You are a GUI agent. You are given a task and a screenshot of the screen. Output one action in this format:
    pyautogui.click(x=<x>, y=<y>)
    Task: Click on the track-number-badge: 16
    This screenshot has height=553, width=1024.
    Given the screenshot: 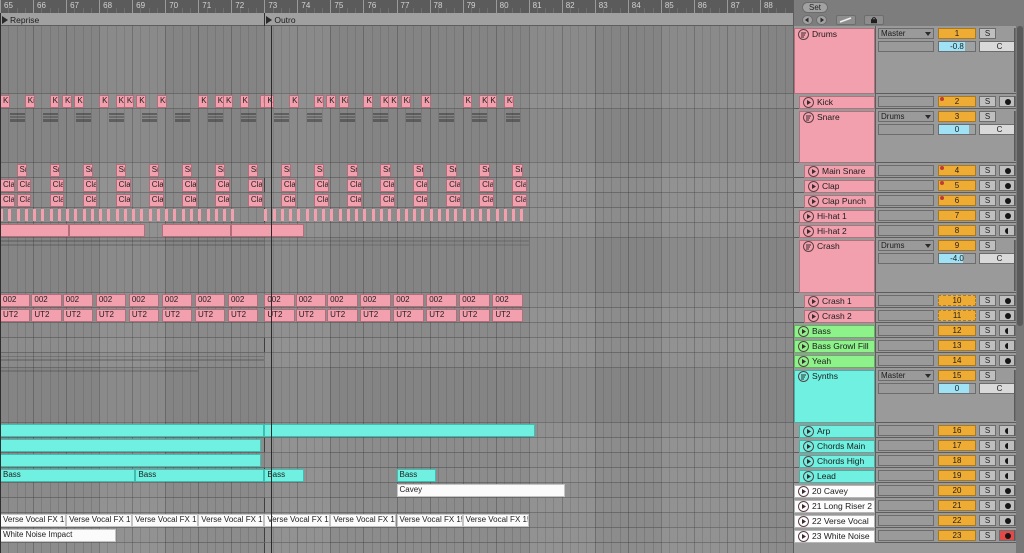 What is the action you would take?
    pyautogui.click(x=957, y=430)
    